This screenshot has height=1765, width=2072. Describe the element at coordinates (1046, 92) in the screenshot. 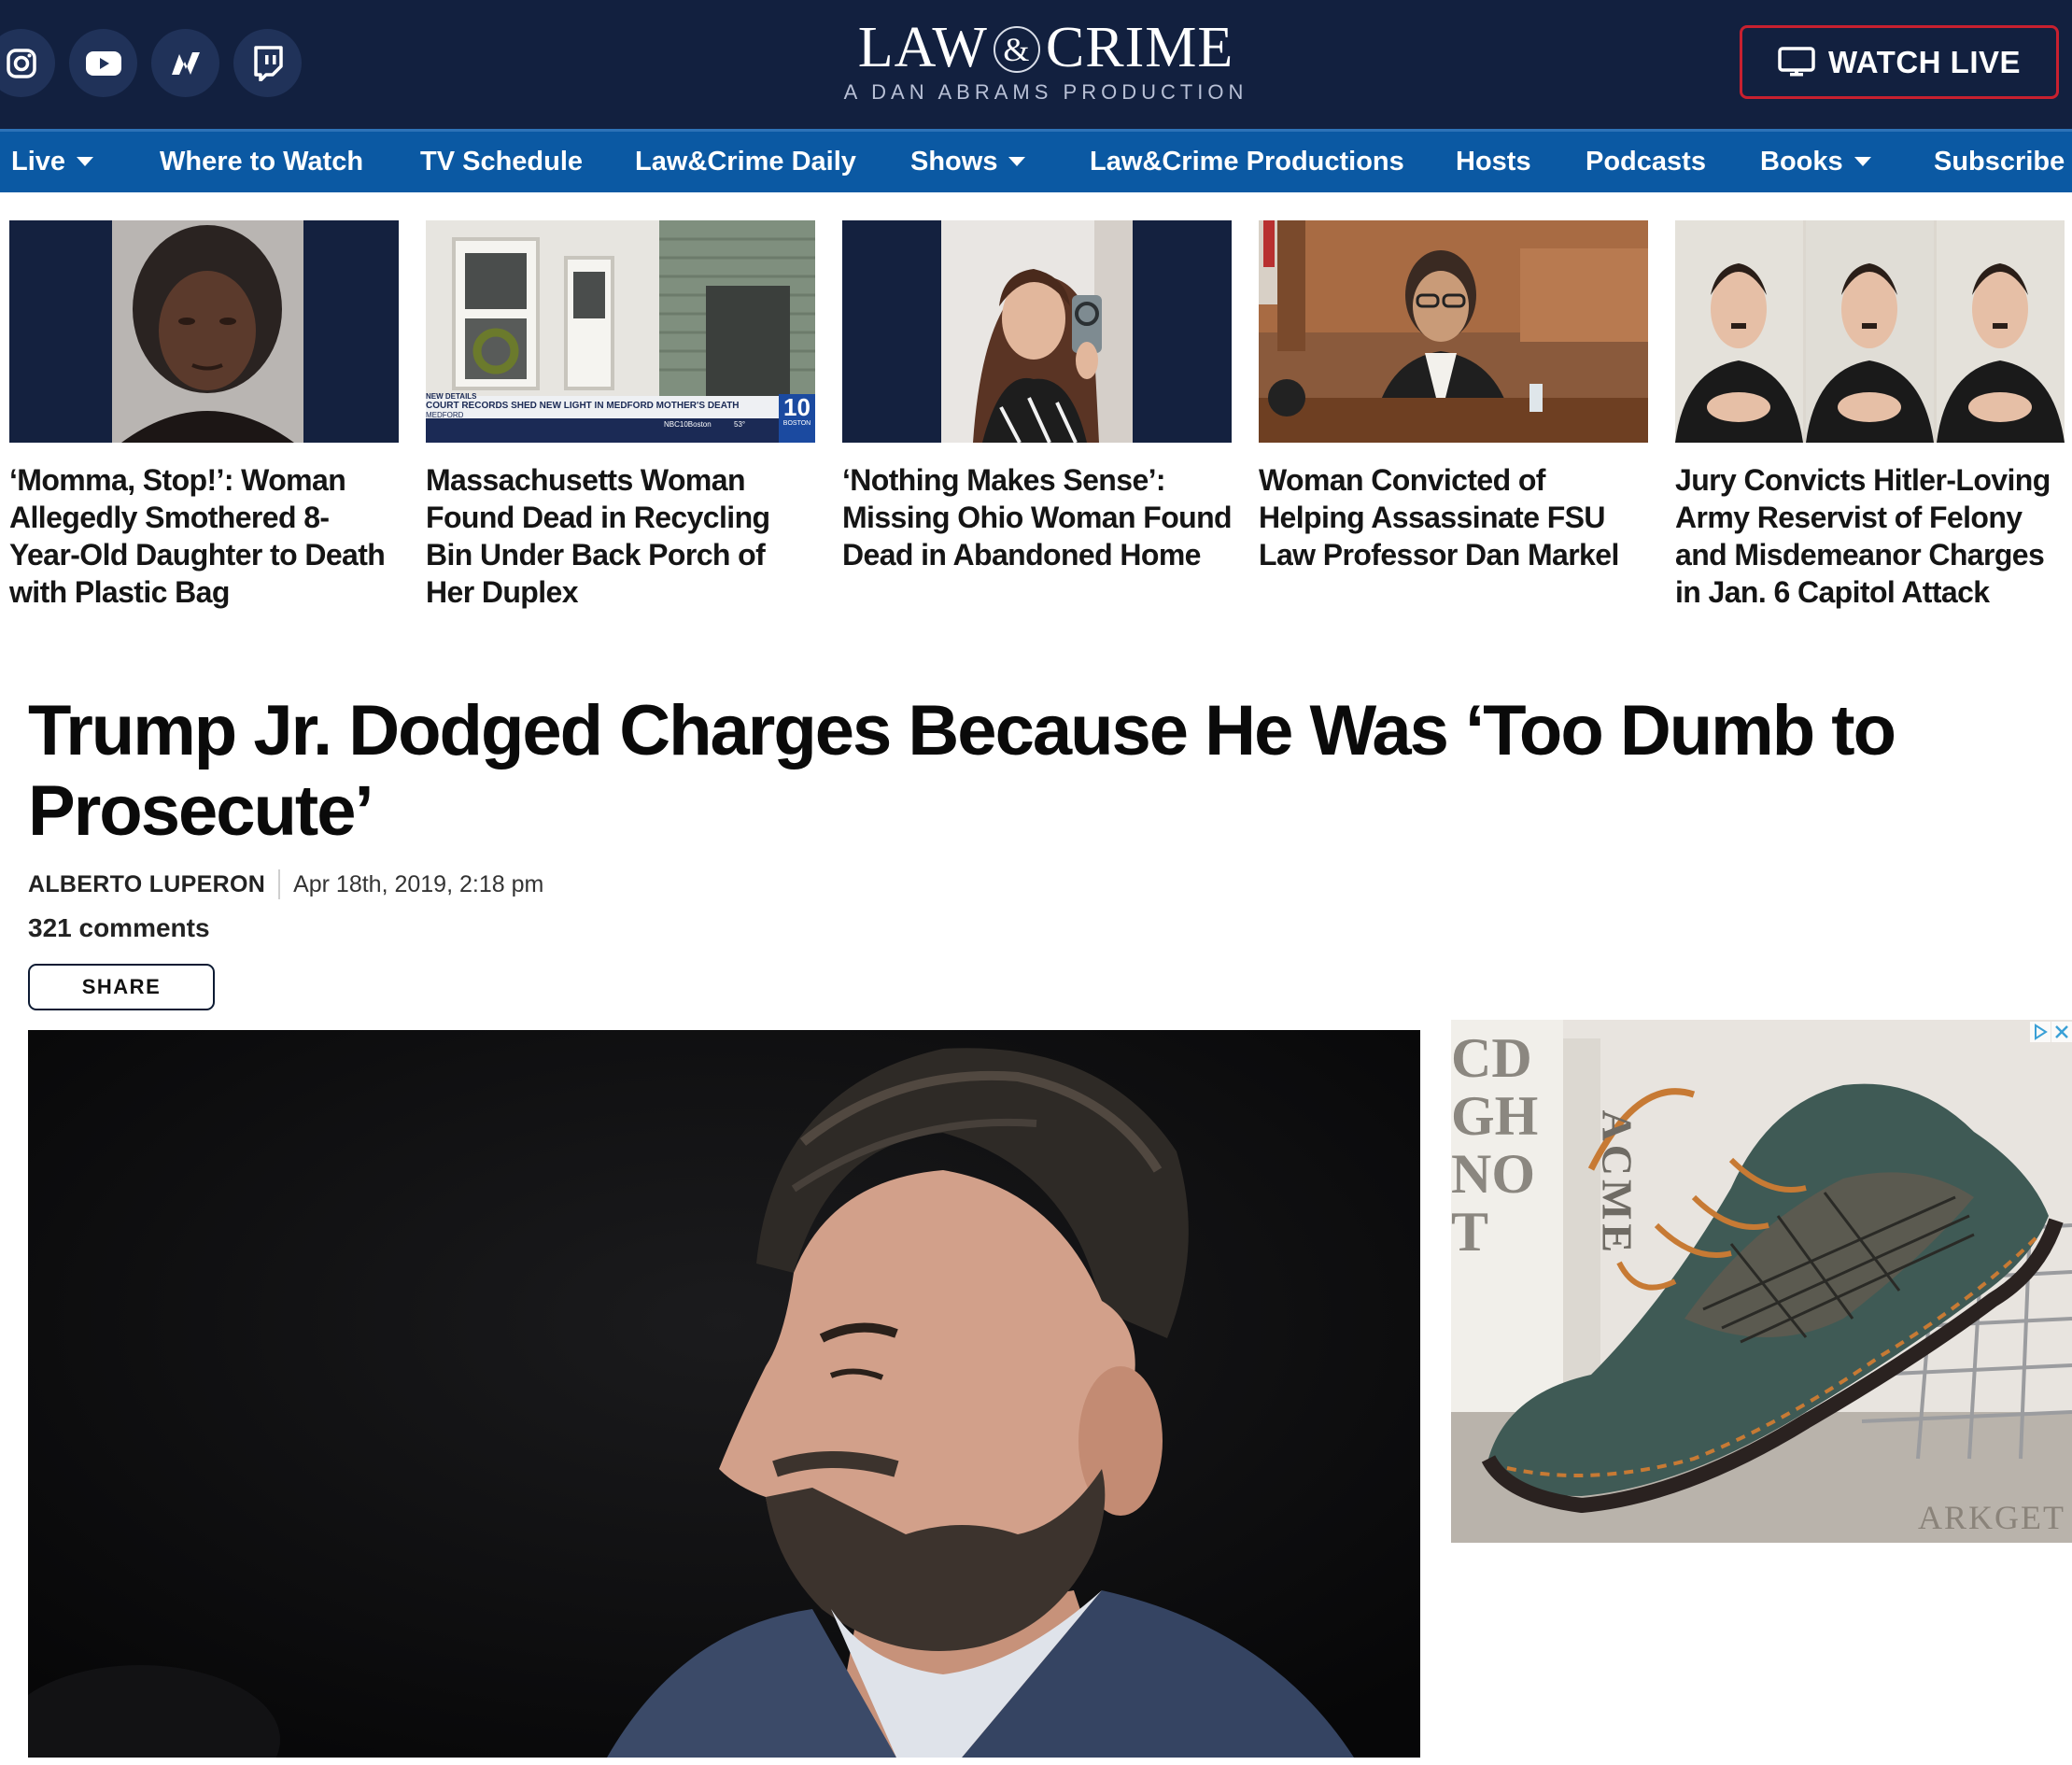

I see `logo-tagline: A DAN ABRAMS PRODUCTION` at that location.